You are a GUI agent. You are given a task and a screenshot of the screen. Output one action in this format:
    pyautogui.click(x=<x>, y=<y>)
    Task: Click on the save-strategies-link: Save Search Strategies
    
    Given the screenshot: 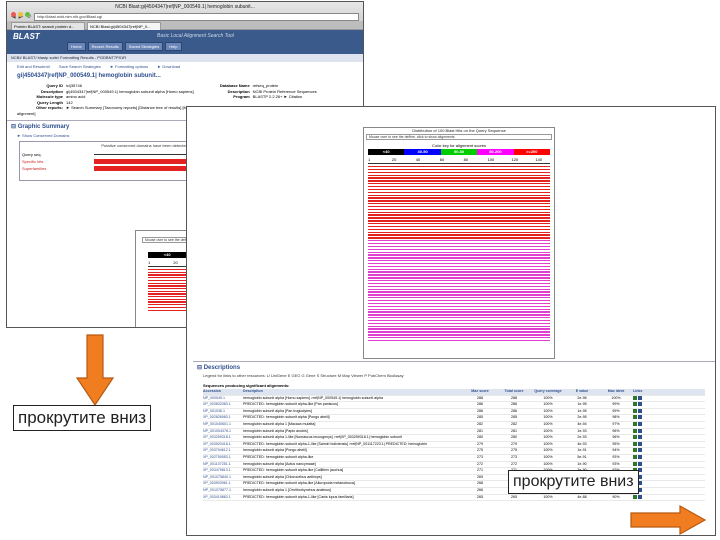 What is the action you would take?
    pyautogui.click(x=80, y=66)
    